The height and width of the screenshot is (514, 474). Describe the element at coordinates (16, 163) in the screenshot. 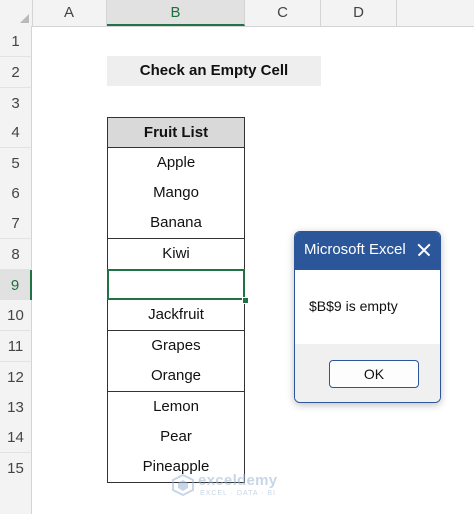

I see `row-header-5: 5` at that location.